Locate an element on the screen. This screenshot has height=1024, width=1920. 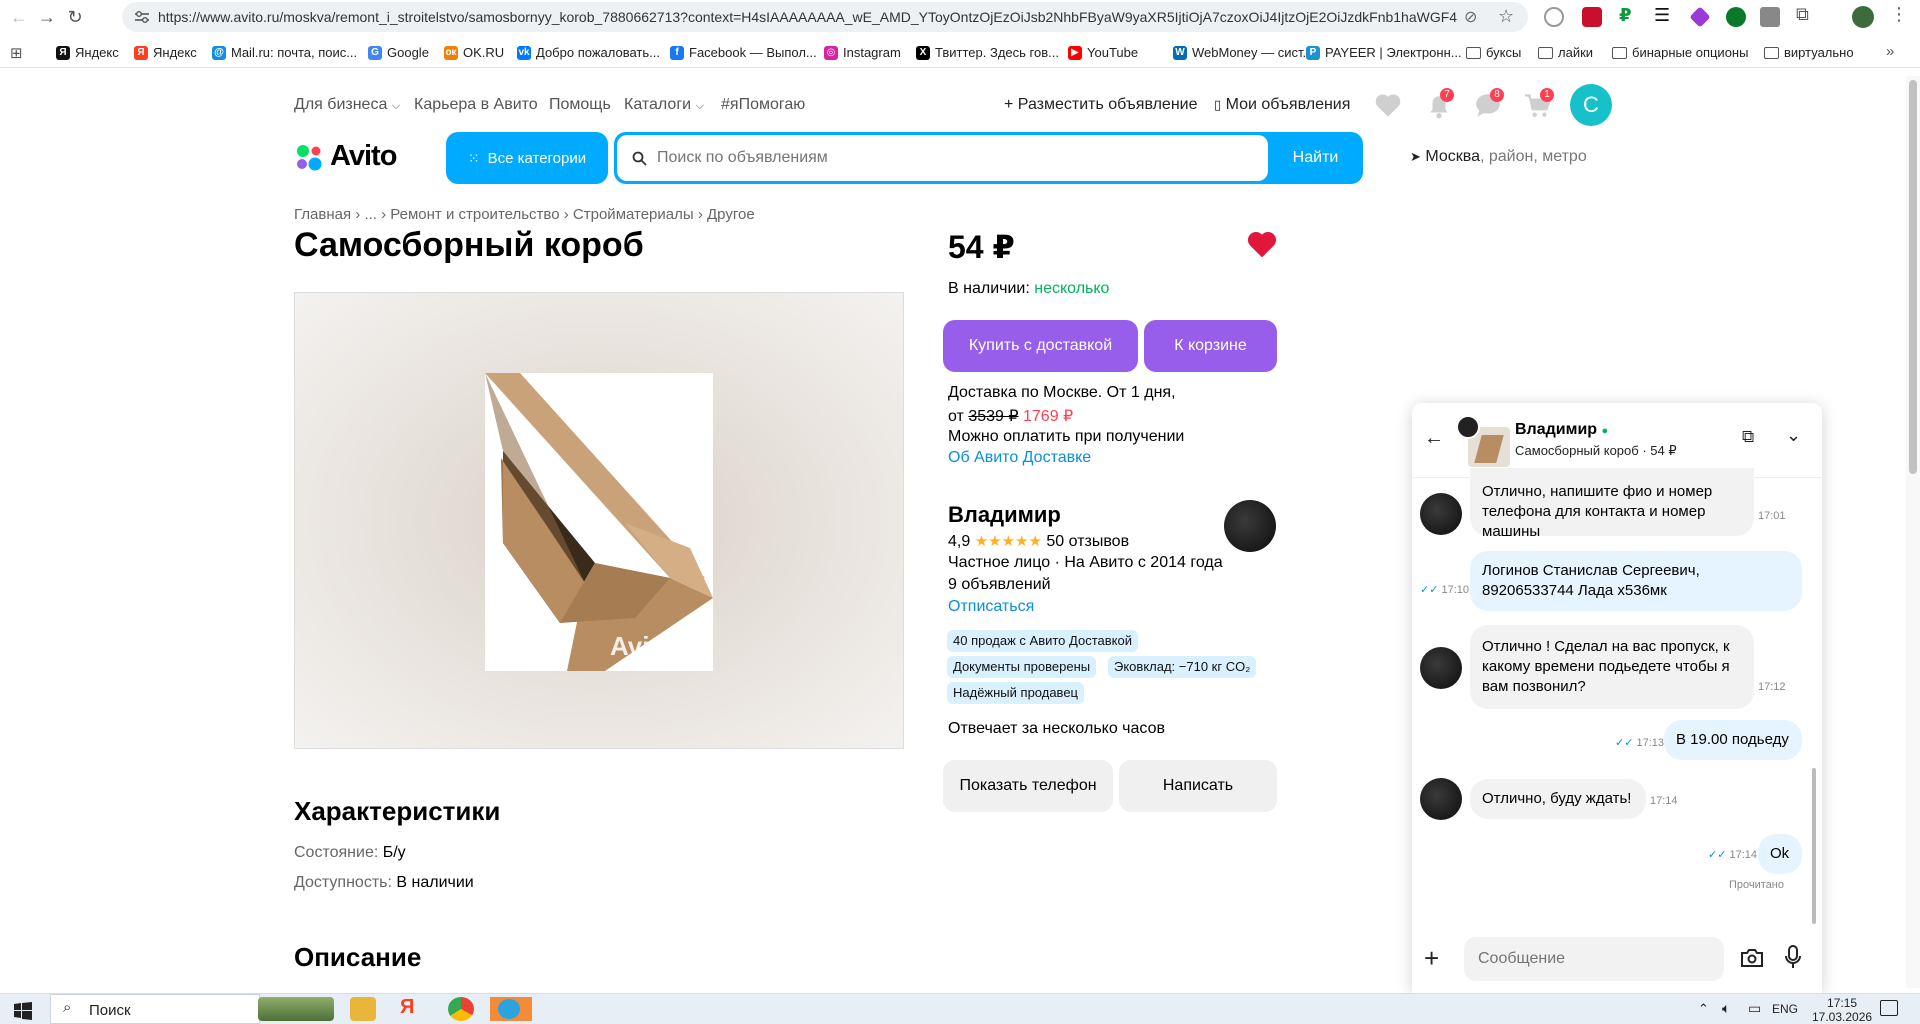
attach-plus-icon: + is located at coordinates (1431, 958).